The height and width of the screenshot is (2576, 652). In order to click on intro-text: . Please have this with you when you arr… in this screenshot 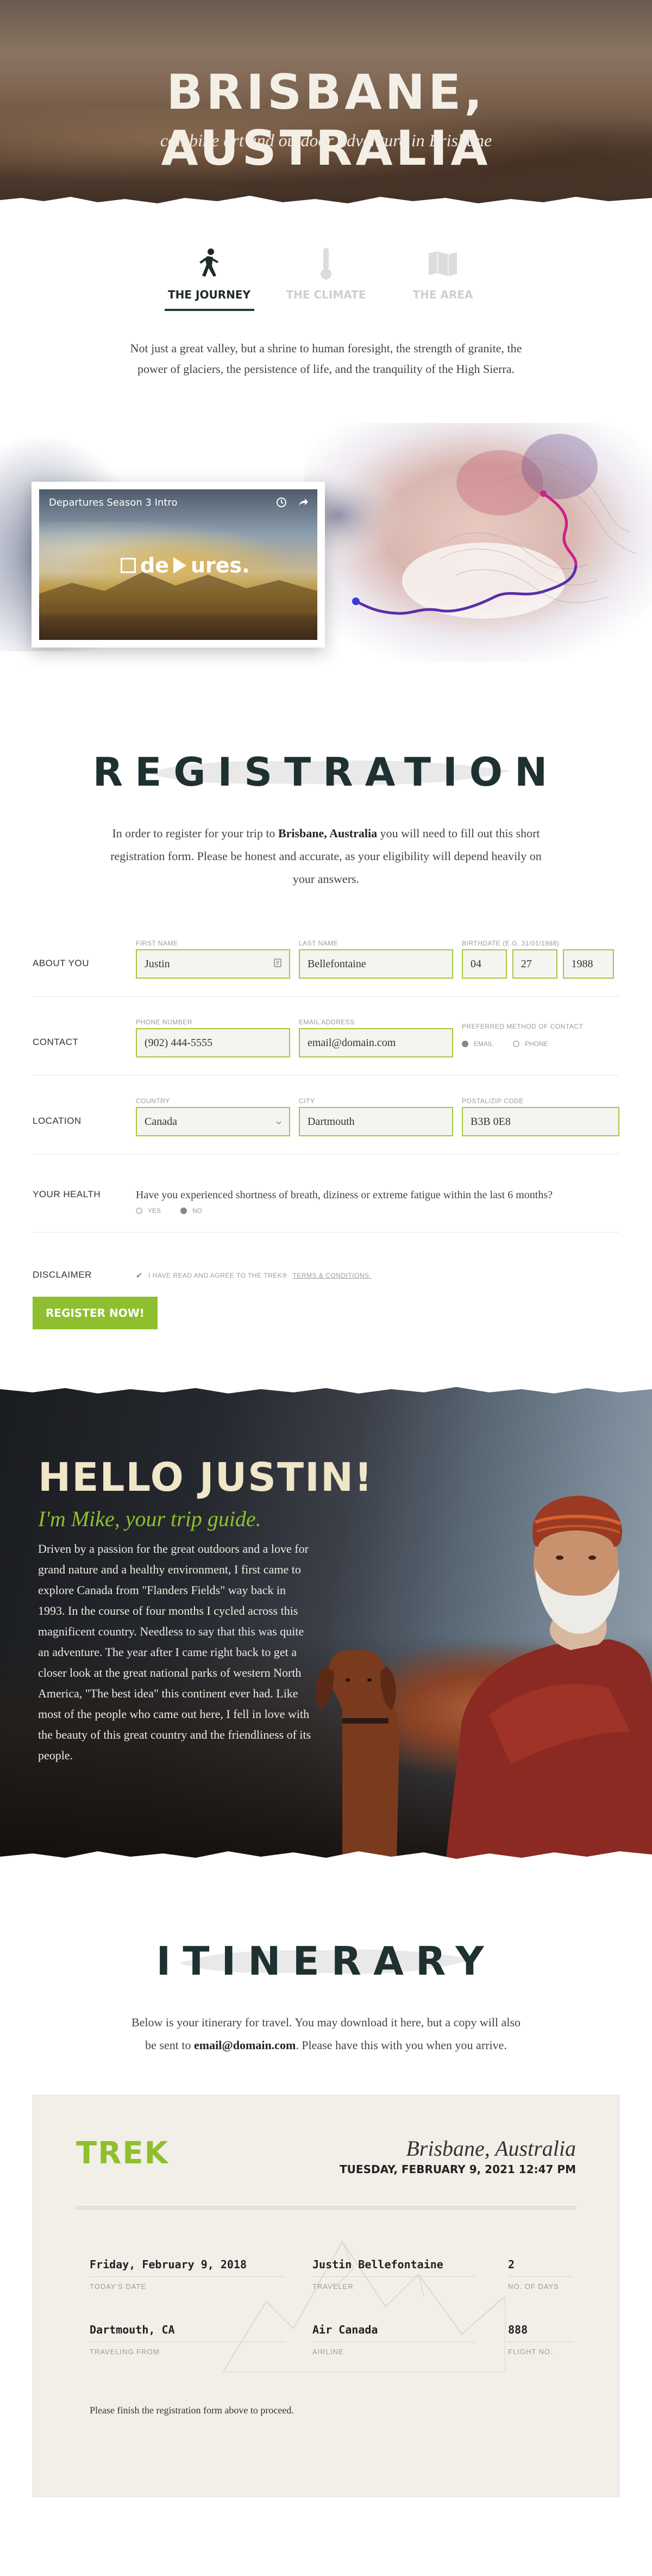, I will do `click(401, 2045)`.